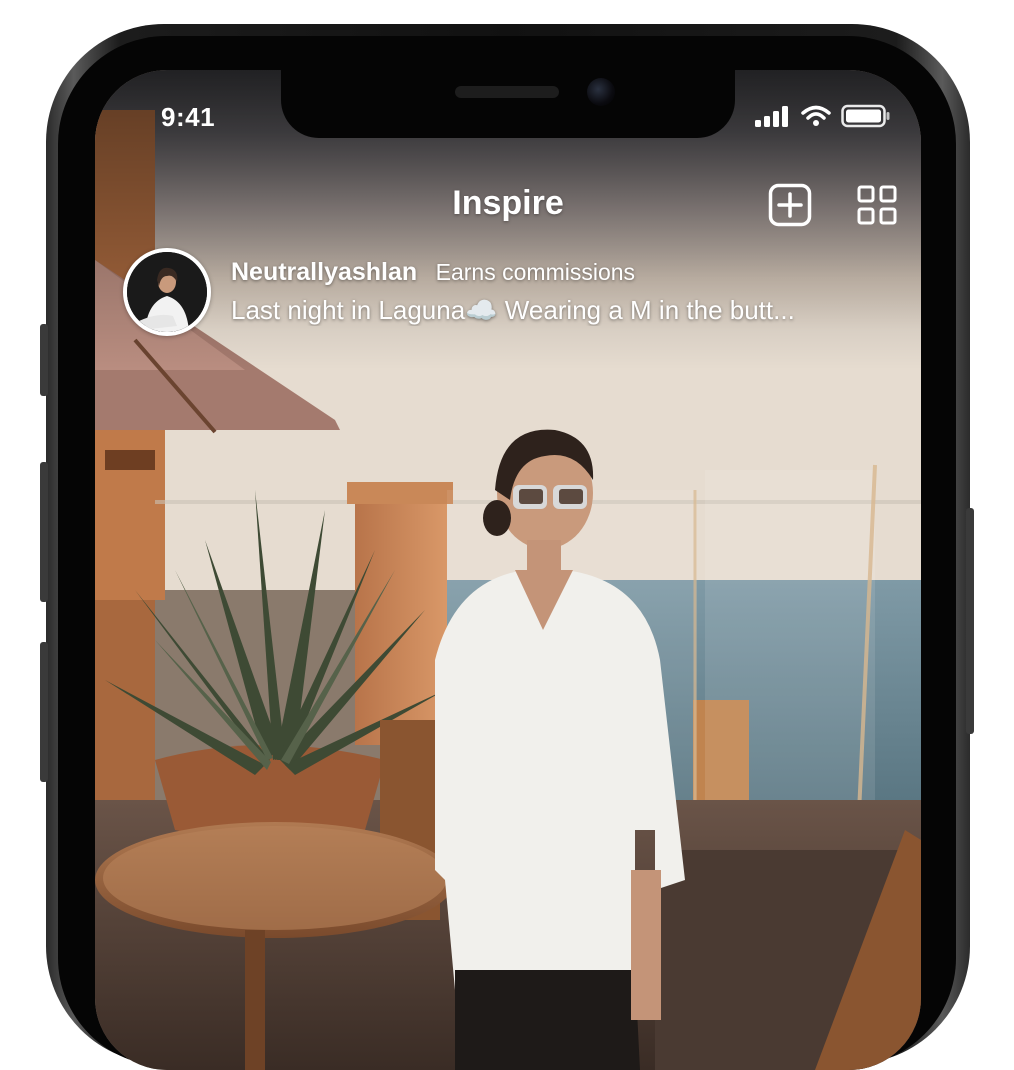 The image size is (1014, 1070). I want to click on notch, so click(508, 104).